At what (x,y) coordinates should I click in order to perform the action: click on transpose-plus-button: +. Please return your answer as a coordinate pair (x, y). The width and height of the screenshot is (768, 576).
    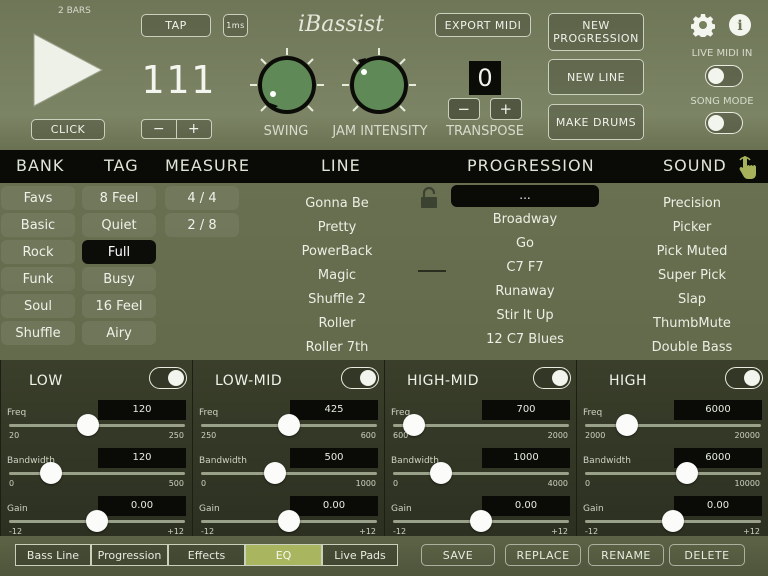
    Looking at the image, I should click on (506, 109).